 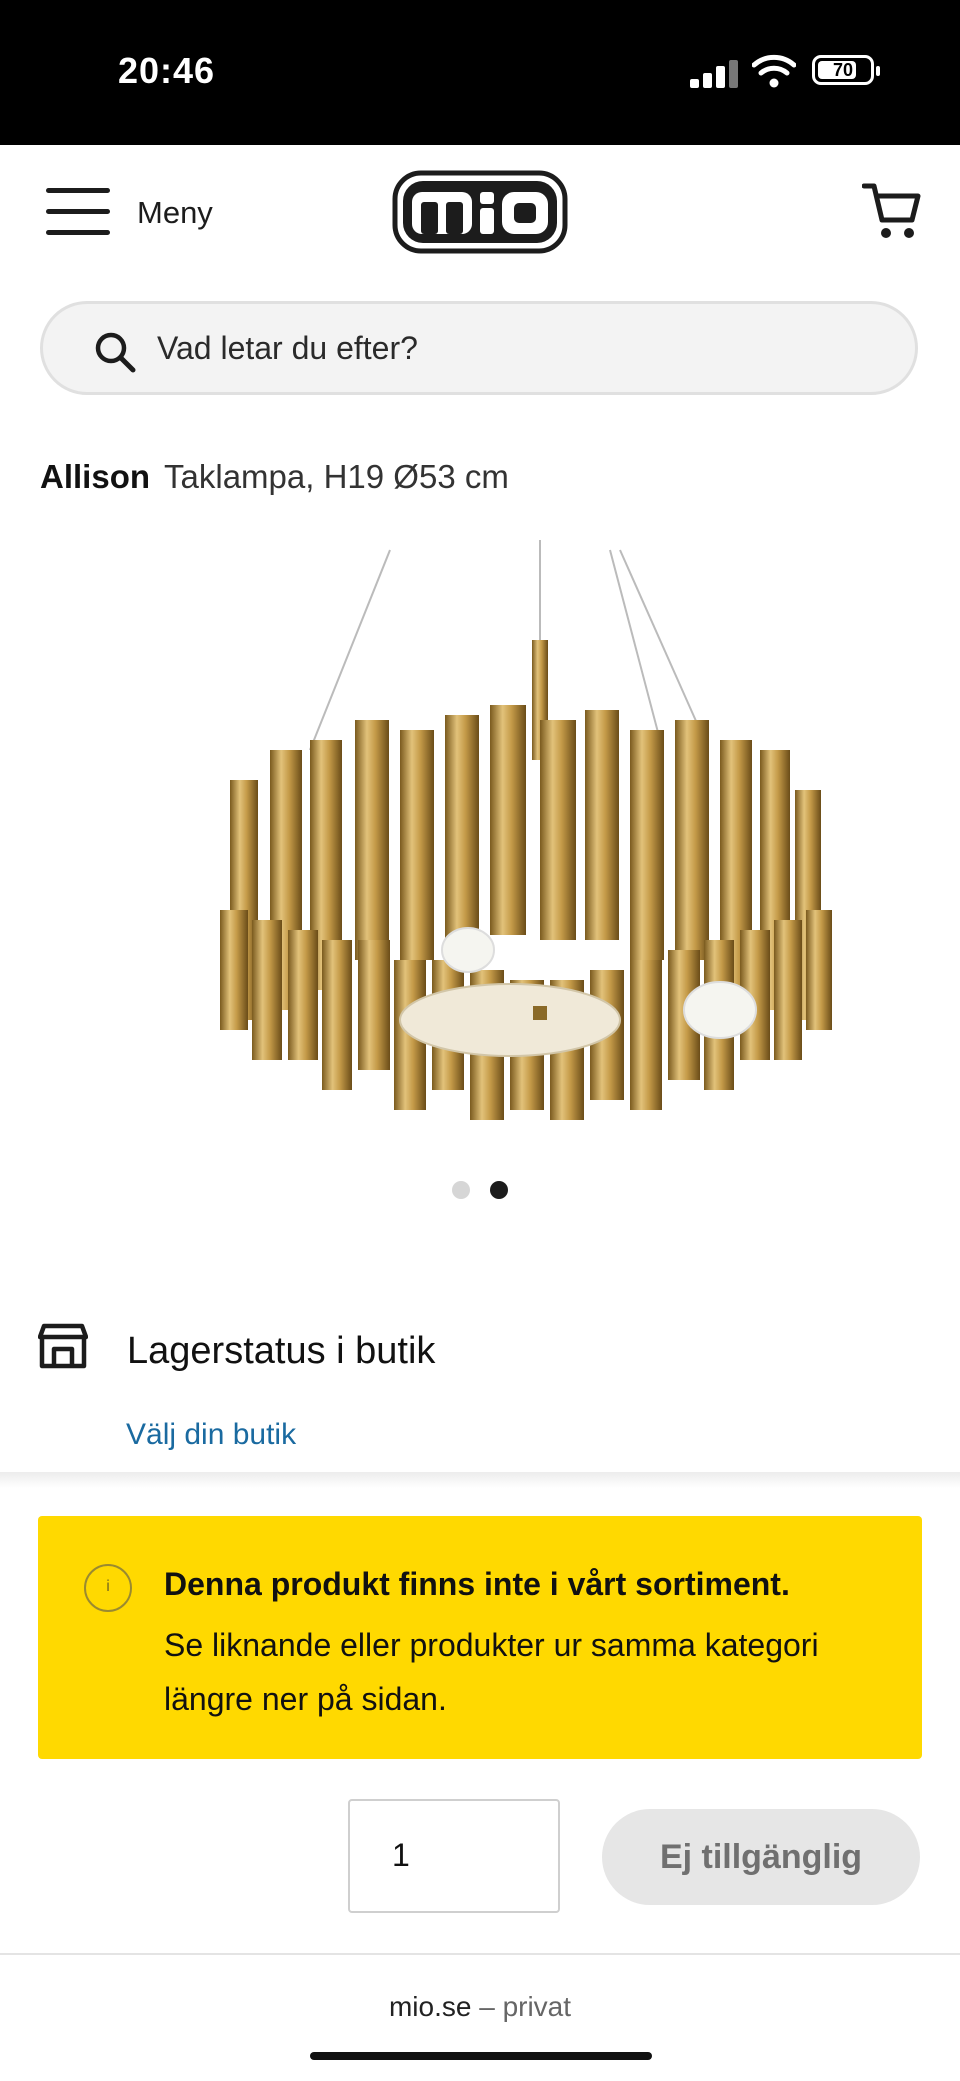 What do you see at coordinates (211, 1435) in the screenshot?
I see `choose-store-link: Välj din butik` at bounding box center [211, 1435].